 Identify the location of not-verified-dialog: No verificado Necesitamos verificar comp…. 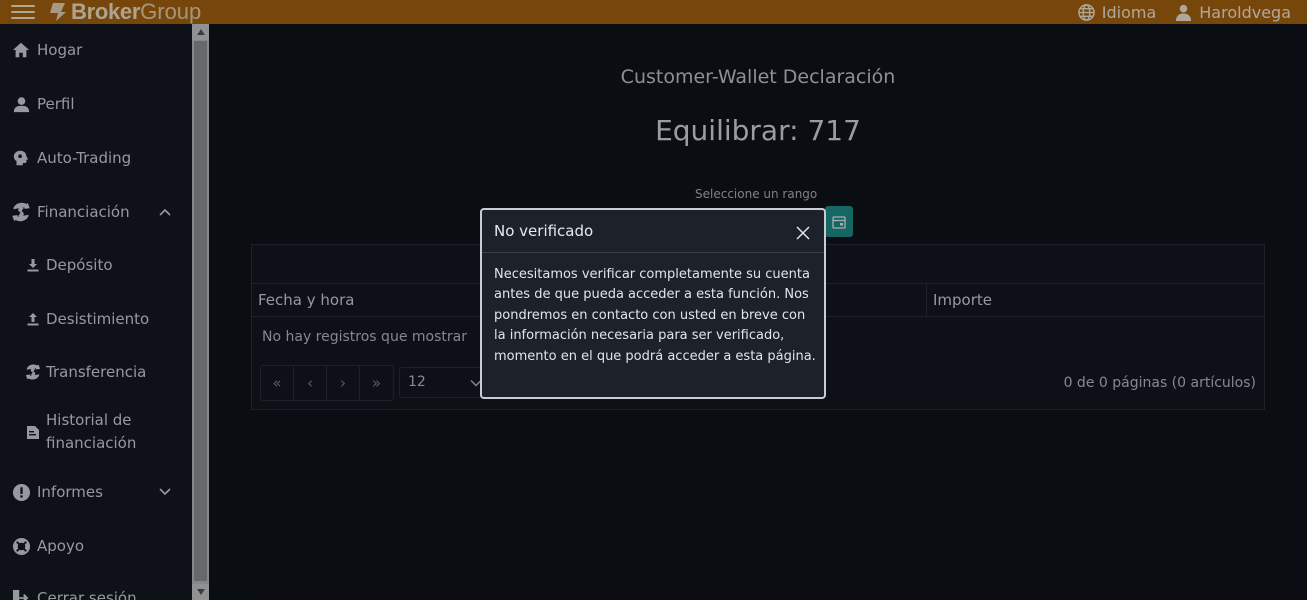
(653, 303).